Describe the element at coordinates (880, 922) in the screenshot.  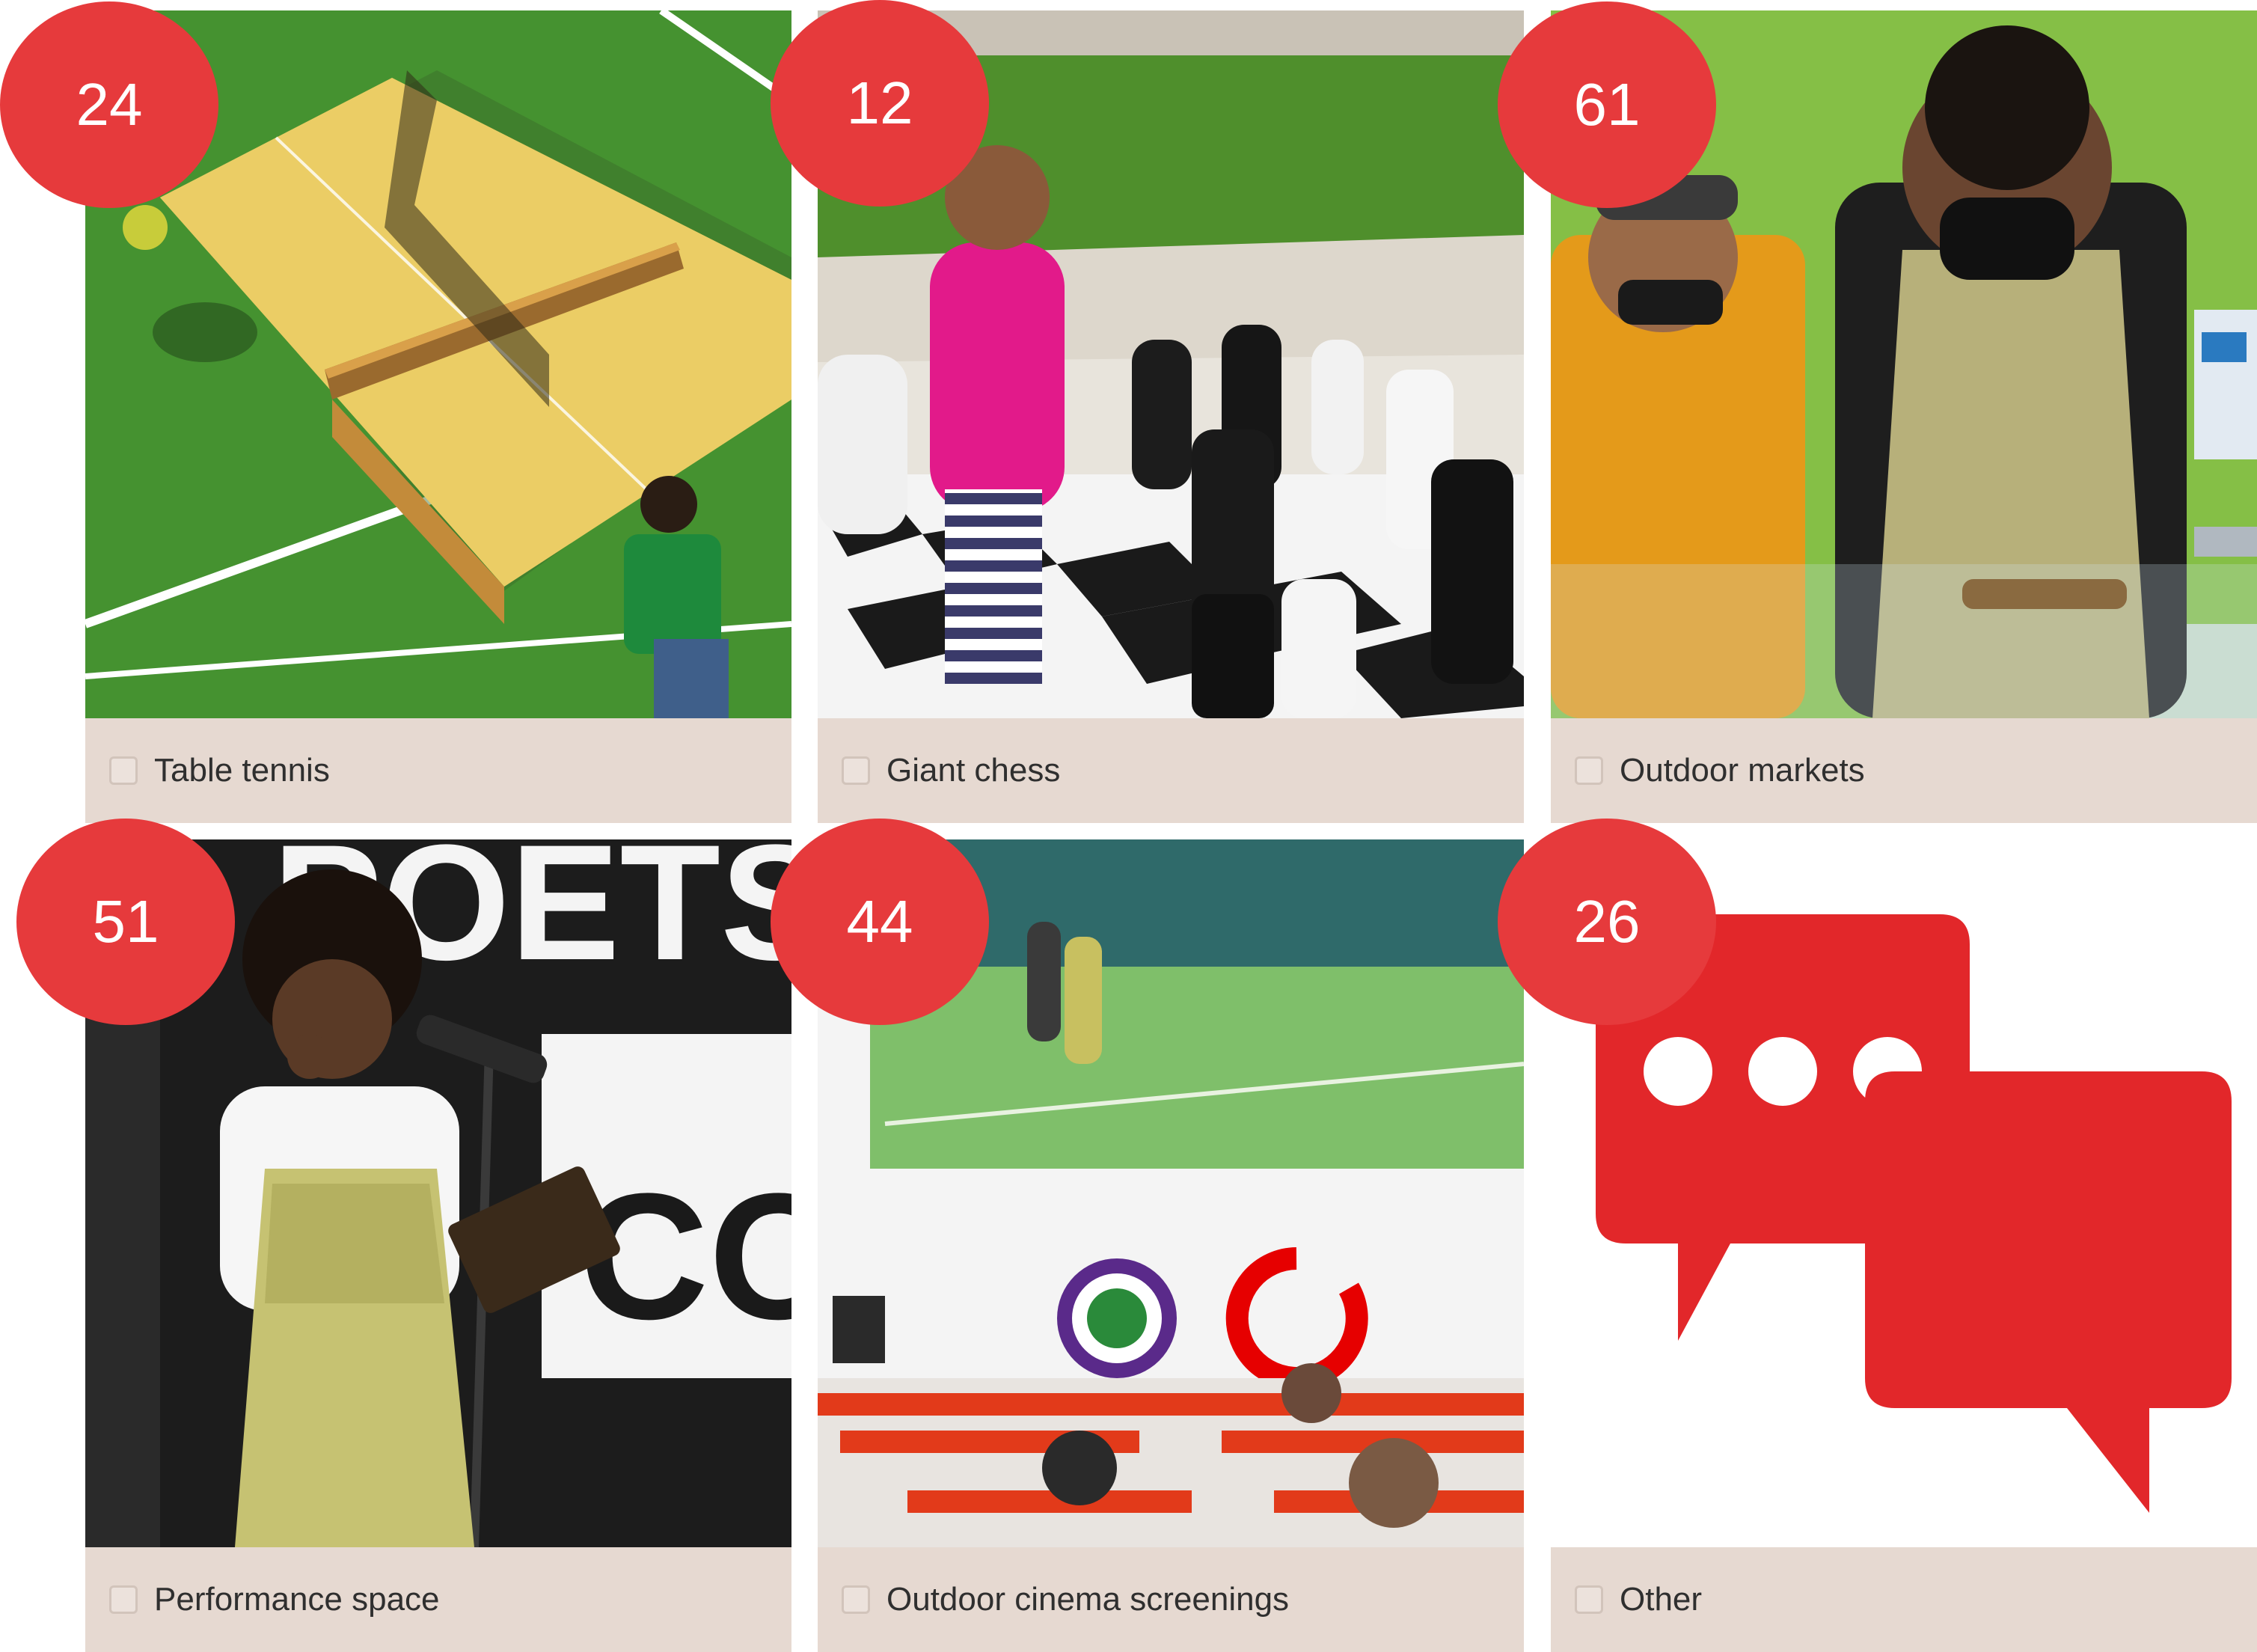
I see `count-badge: 44` at that location.